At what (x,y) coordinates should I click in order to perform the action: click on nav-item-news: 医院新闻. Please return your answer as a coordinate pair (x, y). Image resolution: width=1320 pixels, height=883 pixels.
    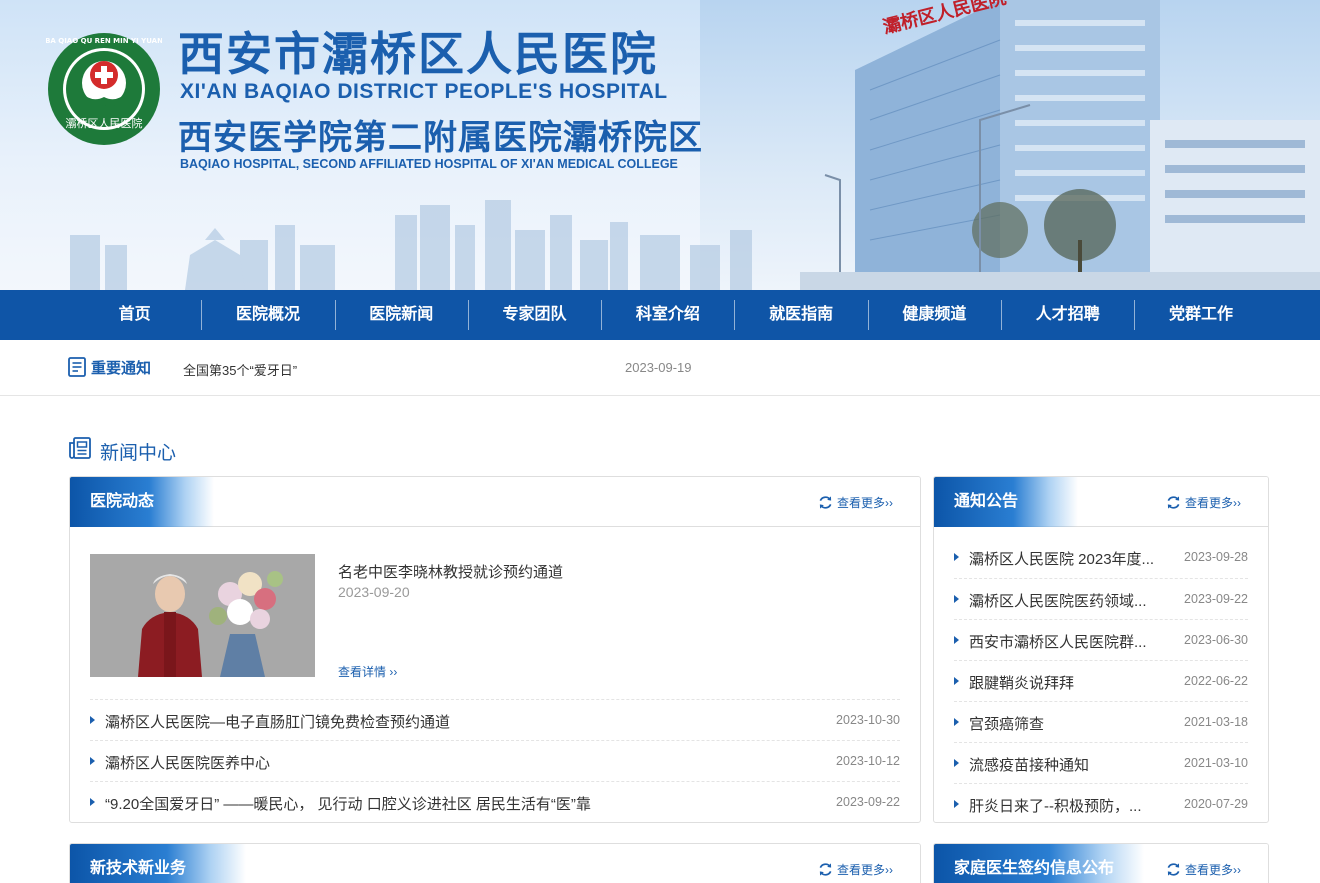
    Looking at the image, I should click on (401, 315).